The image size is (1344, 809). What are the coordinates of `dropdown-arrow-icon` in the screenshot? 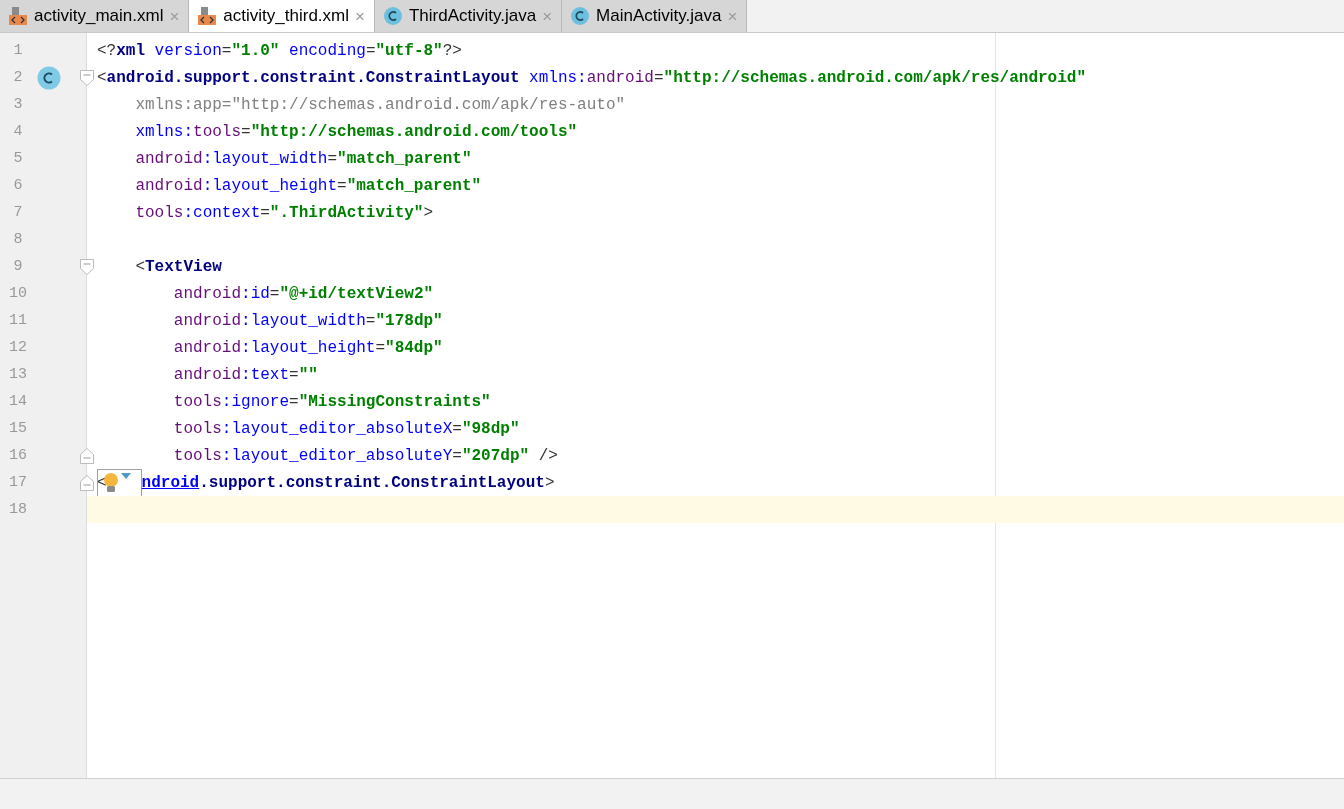 It's located at (125, 475).